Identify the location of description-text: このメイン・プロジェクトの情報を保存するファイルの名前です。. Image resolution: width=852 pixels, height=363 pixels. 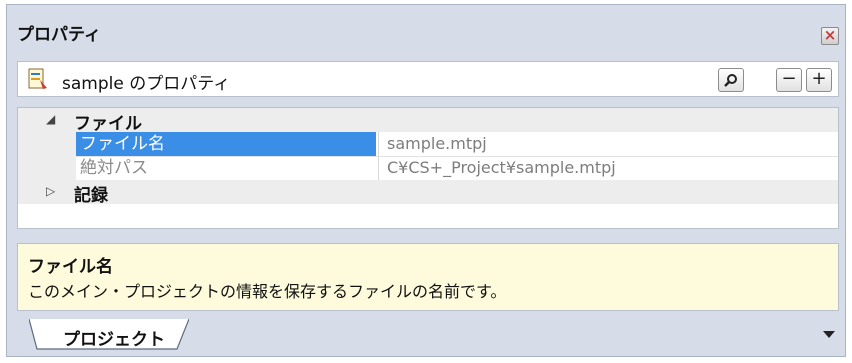
(267, 291).